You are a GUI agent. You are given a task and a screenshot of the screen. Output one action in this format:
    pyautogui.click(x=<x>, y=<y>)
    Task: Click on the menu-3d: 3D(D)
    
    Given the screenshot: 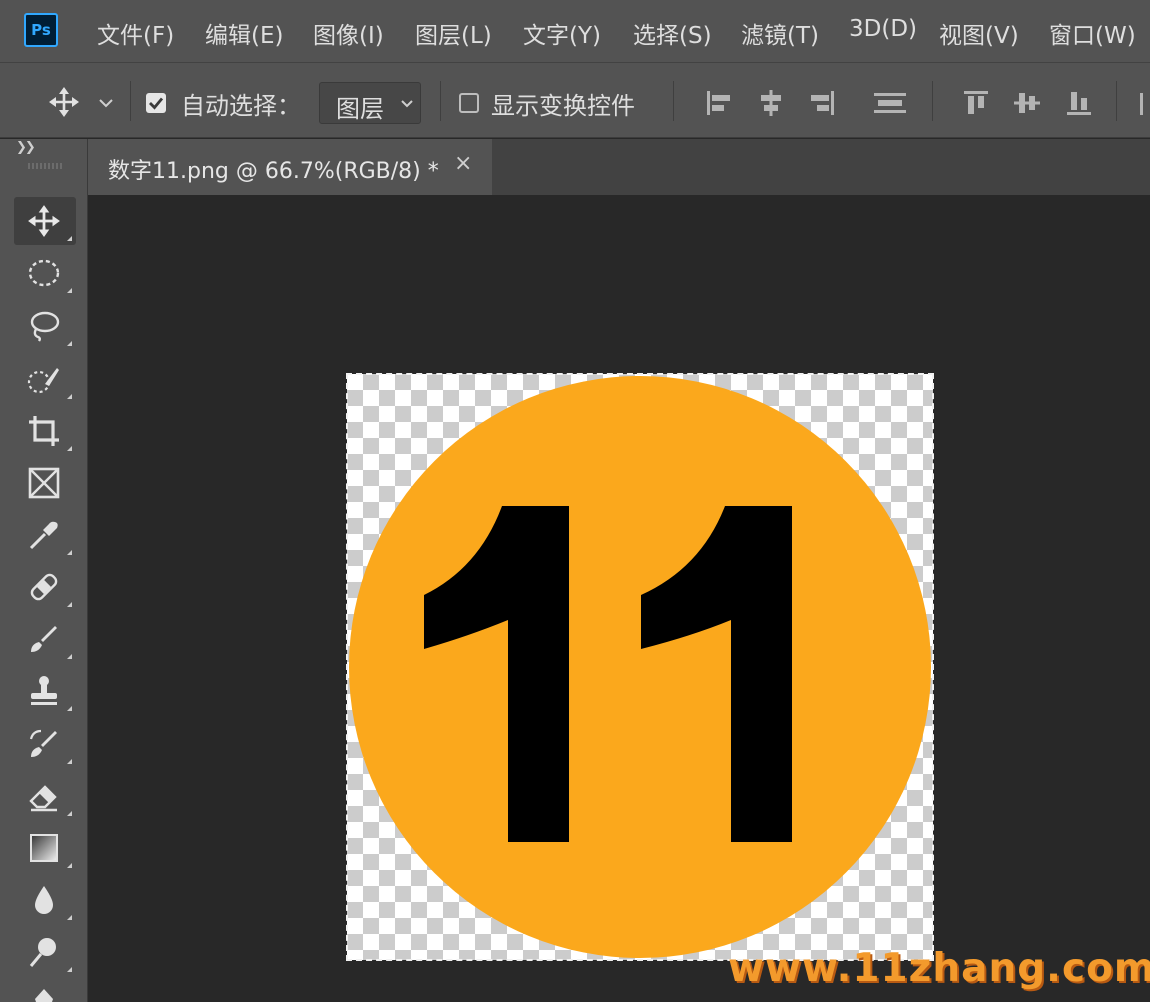 What is the action you would take?
    pyautogui.click(x=883, y=29)
    